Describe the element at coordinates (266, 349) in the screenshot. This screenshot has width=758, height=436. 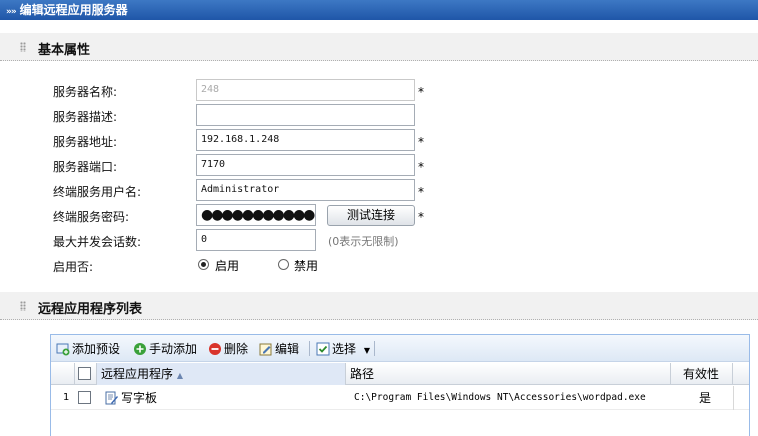
I see `edit-icon` at that location.